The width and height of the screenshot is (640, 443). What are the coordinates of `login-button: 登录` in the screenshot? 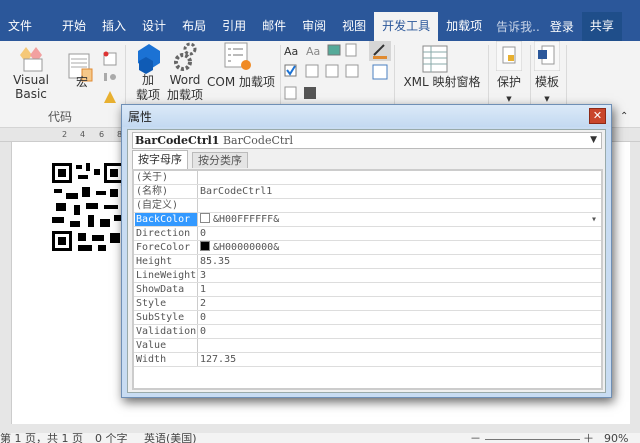 It's located at (562, 26).